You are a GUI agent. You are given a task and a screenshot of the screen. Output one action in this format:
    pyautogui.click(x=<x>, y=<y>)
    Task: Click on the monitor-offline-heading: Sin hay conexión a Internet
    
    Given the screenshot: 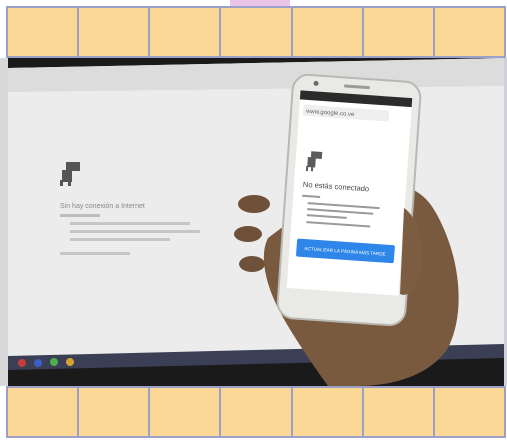 What is the action you would take?
    pyautogui.click(x=102, y=206)
    